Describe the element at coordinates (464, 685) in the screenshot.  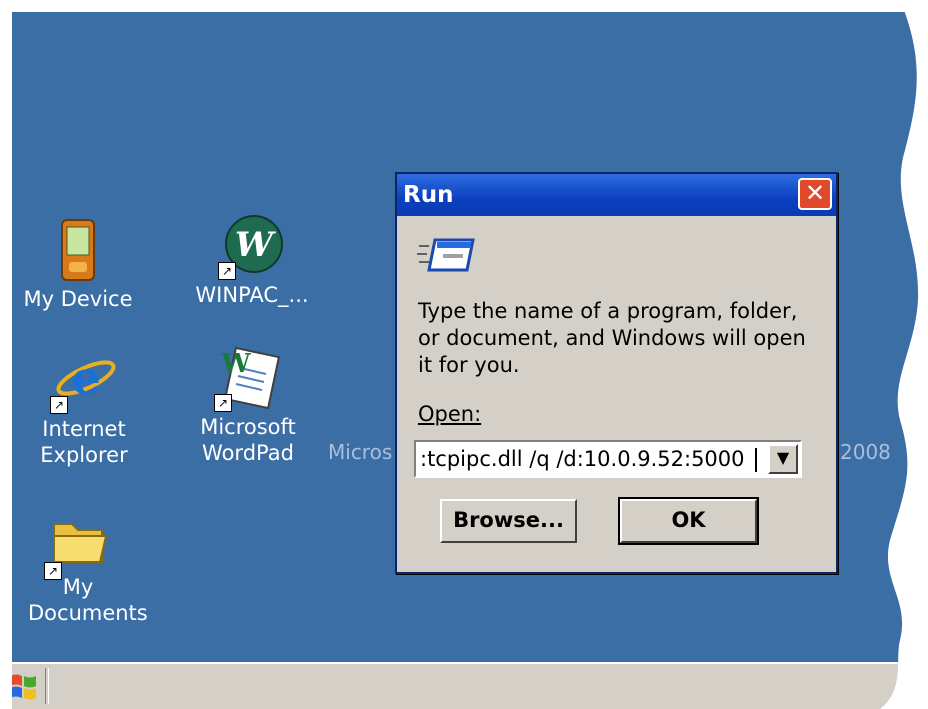
I see `taskbar` at that location.